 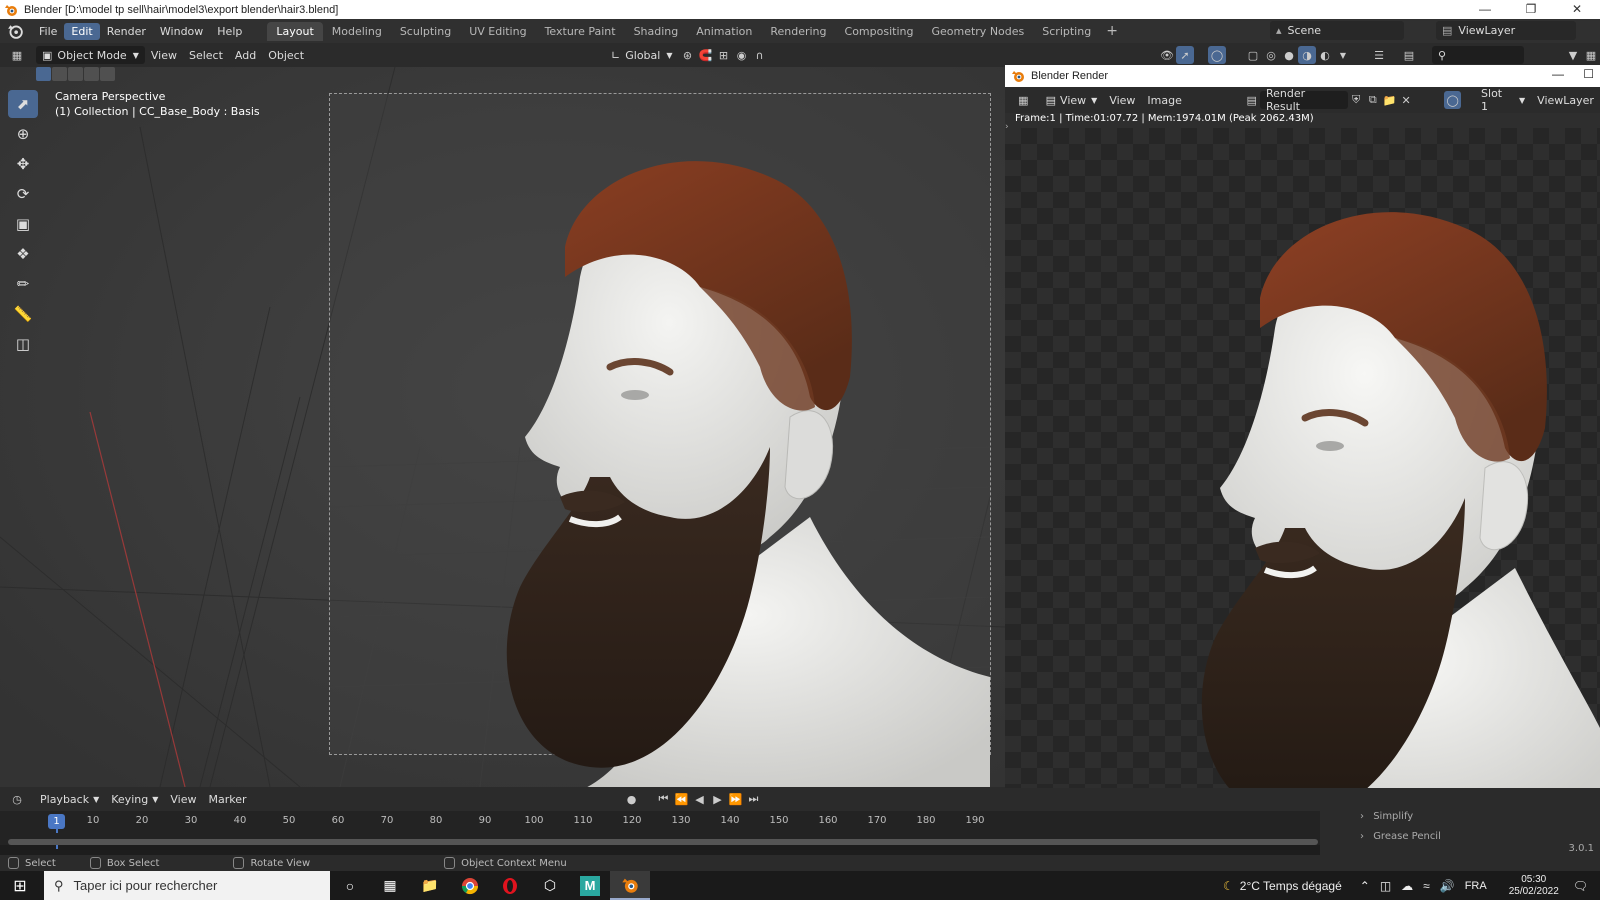 What do you see at coordinates (107, 74) in the screenshot?
I see `select-intersect-icon` at bounding box center [107, 74].